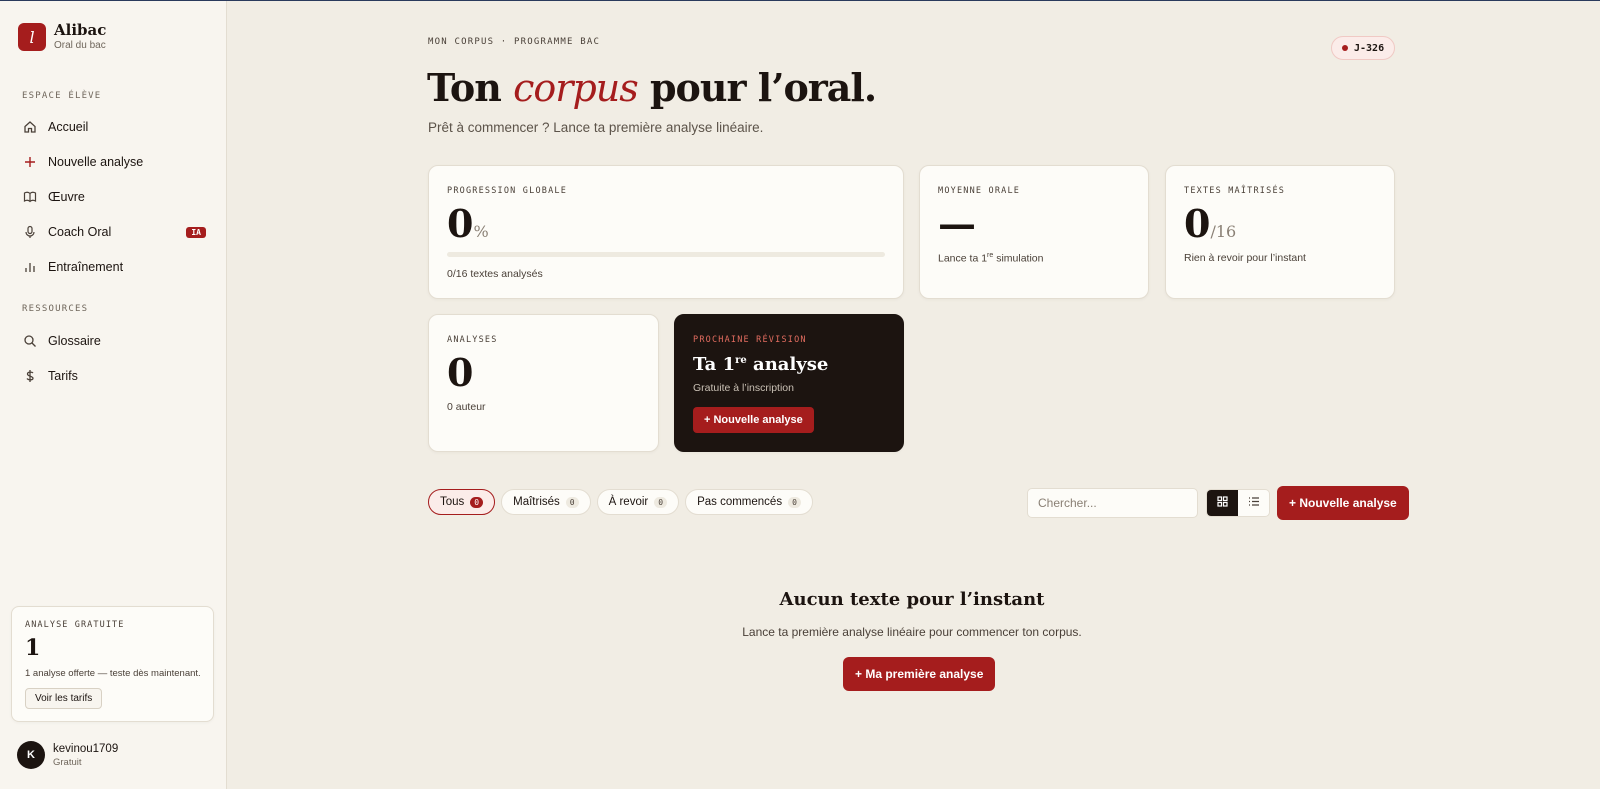 This screenshot has height=789, width=1600. I want to click on filter-label: Maîtrisés, so click(536, 502).